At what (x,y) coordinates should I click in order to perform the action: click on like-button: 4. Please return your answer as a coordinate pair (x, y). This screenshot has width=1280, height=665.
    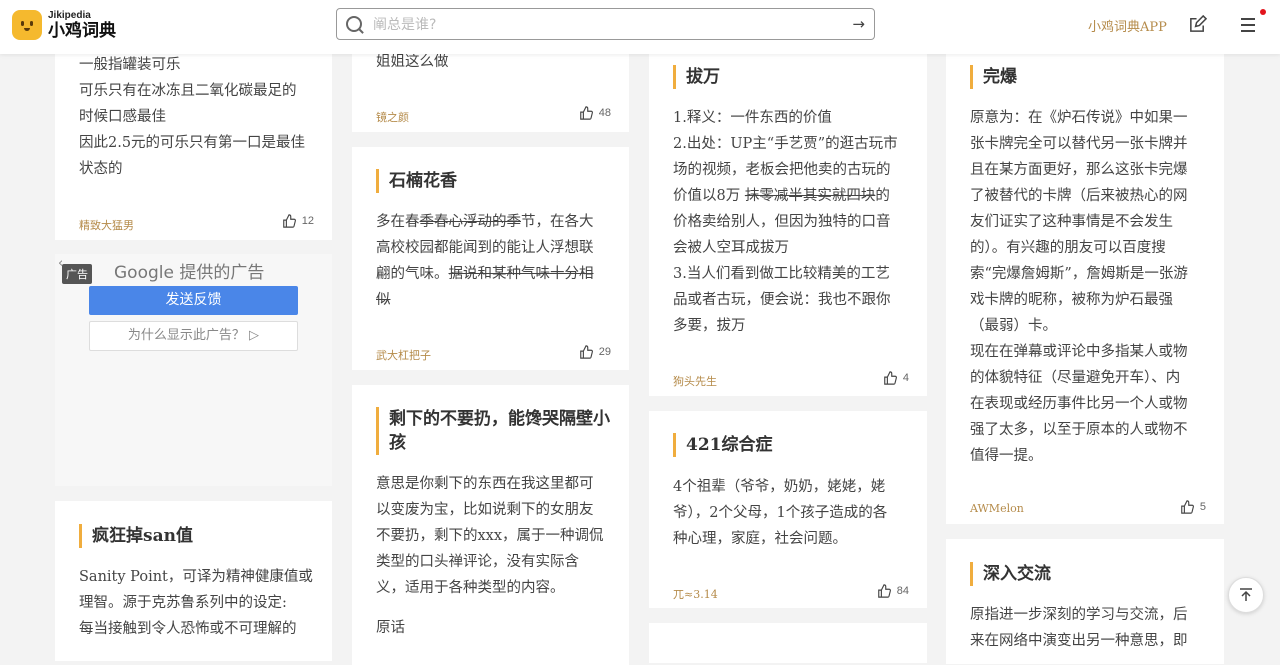
    Looking at the image, I should click on (896, 378).